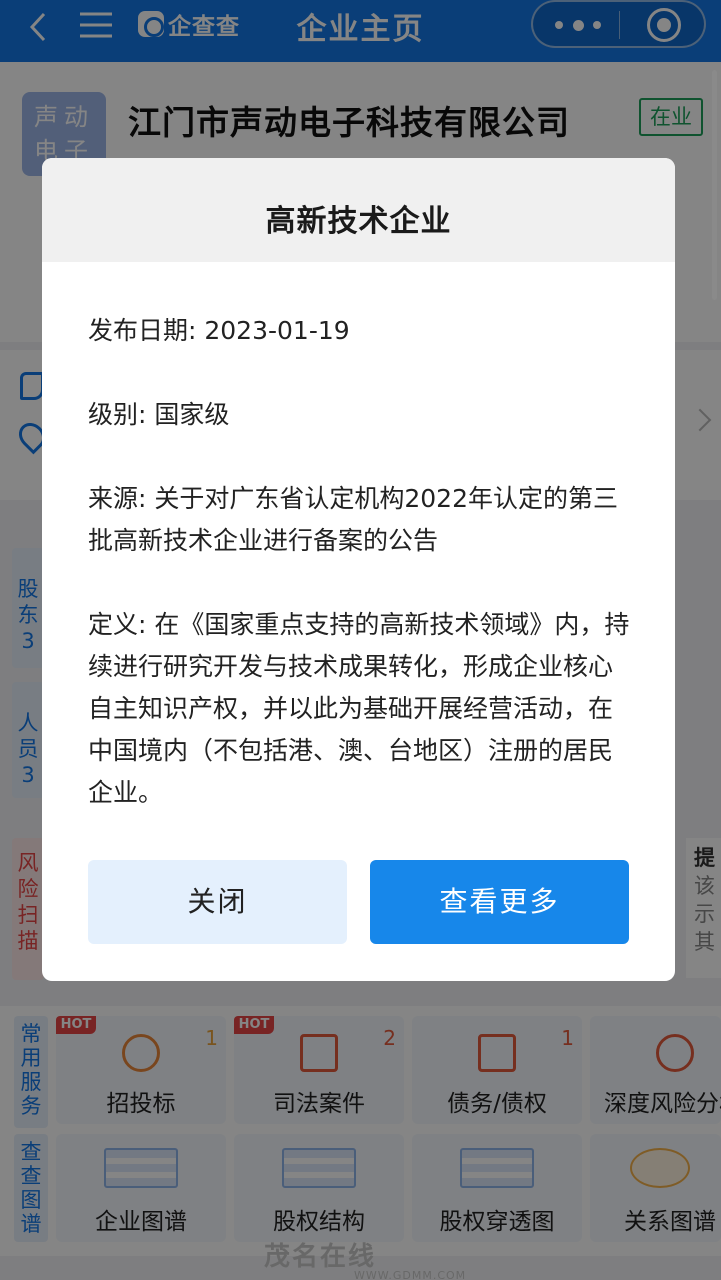 This screenshot has height=1280, width=721. What do you see at coordinates (353, 519) in the screenshot?
I see `source: 来源: 关于对广东省认定机构2022年认定的第三批高新技术企业进行备案的公告` at bounding box center [353, 519].